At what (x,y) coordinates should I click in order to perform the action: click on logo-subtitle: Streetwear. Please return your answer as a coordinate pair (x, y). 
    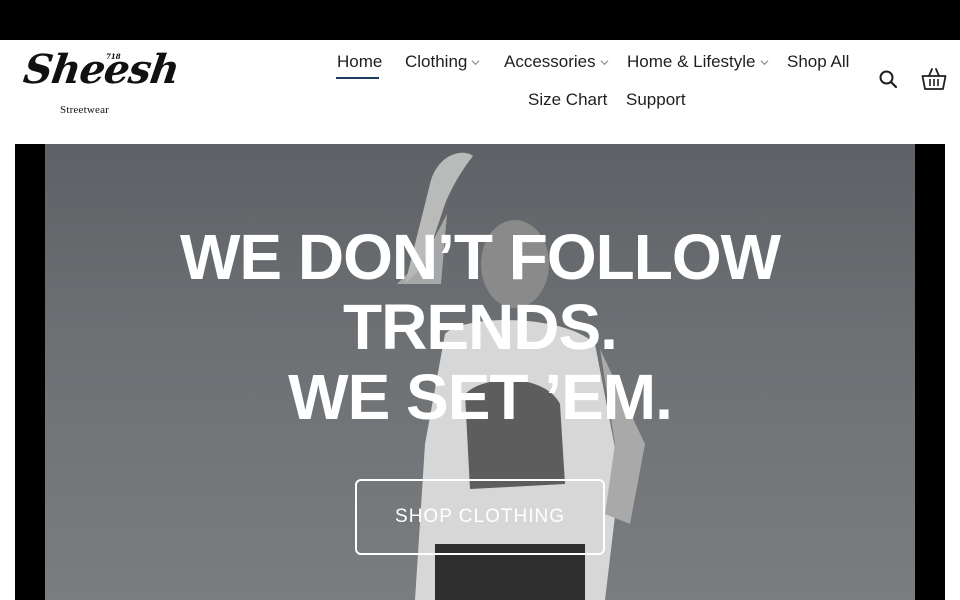
    Looking at the image, I should click on (85, 110).